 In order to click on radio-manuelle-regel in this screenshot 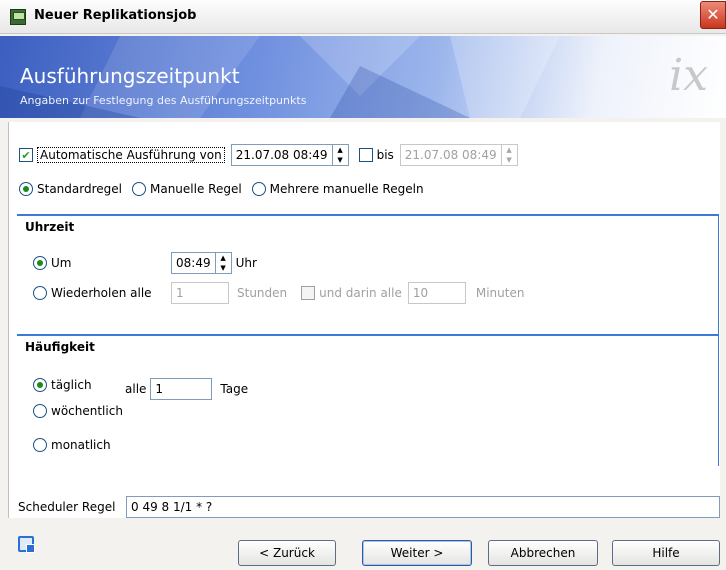, I will do `click(138, 189)`.